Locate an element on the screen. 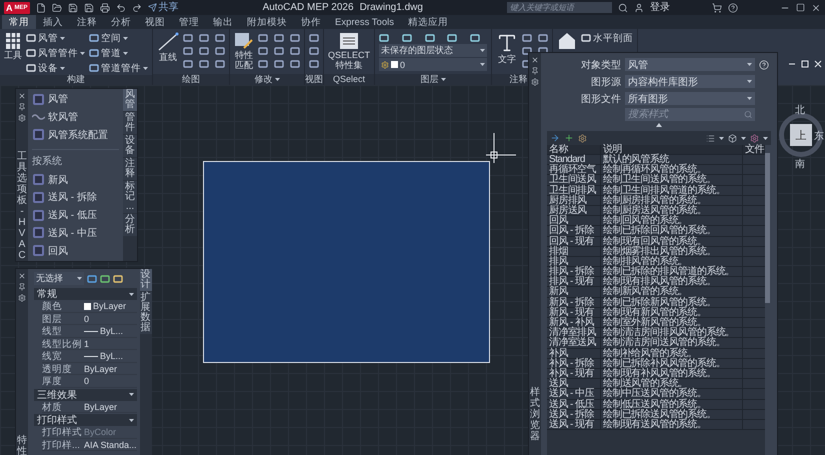 This screenshot has width=825, height=455. palette-tool: 送风 - 拆除 is located at coordinates (75, 197).